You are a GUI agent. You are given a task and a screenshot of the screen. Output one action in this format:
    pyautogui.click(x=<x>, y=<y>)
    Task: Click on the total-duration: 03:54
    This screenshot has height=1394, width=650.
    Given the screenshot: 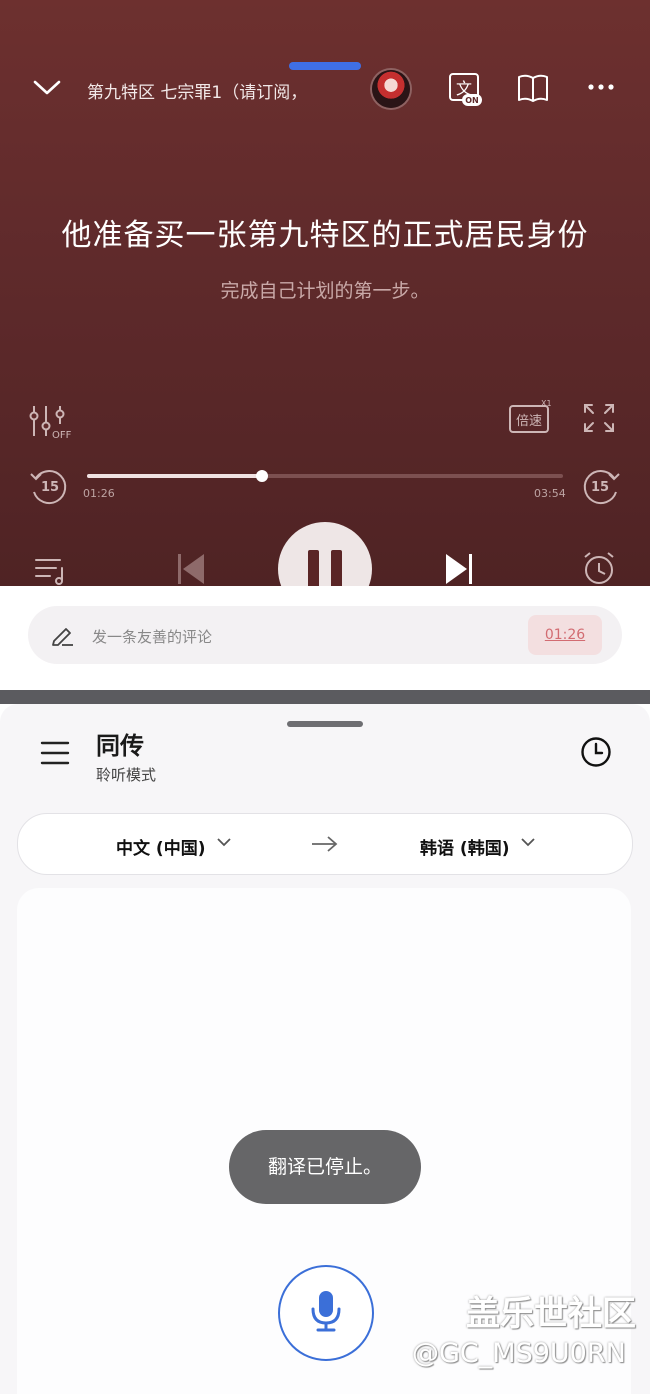 What is the action you would take?
    pyautogui.click(x=550, y=493)
    